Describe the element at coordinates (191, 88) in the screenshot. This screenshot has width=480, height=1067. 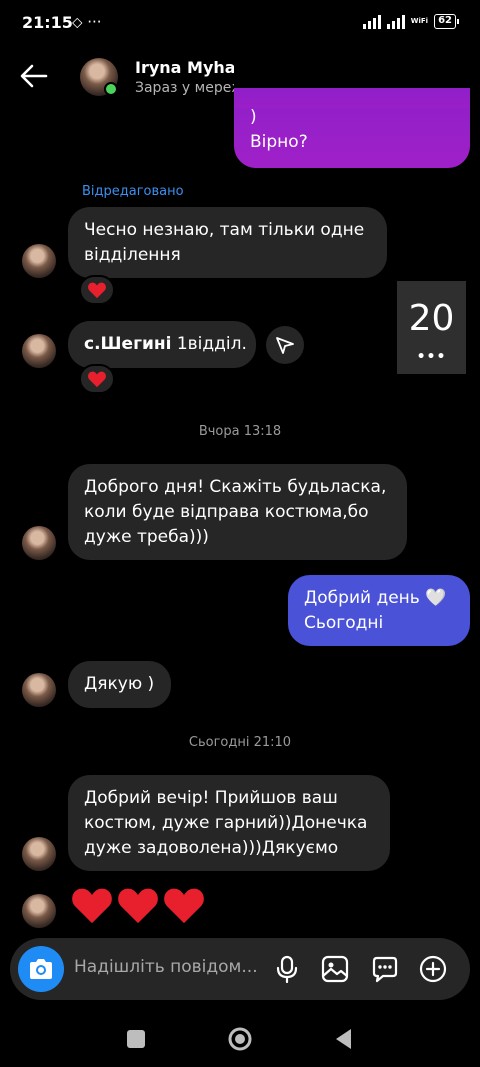
I see `contact-status: Зараз у мережі` at that location.